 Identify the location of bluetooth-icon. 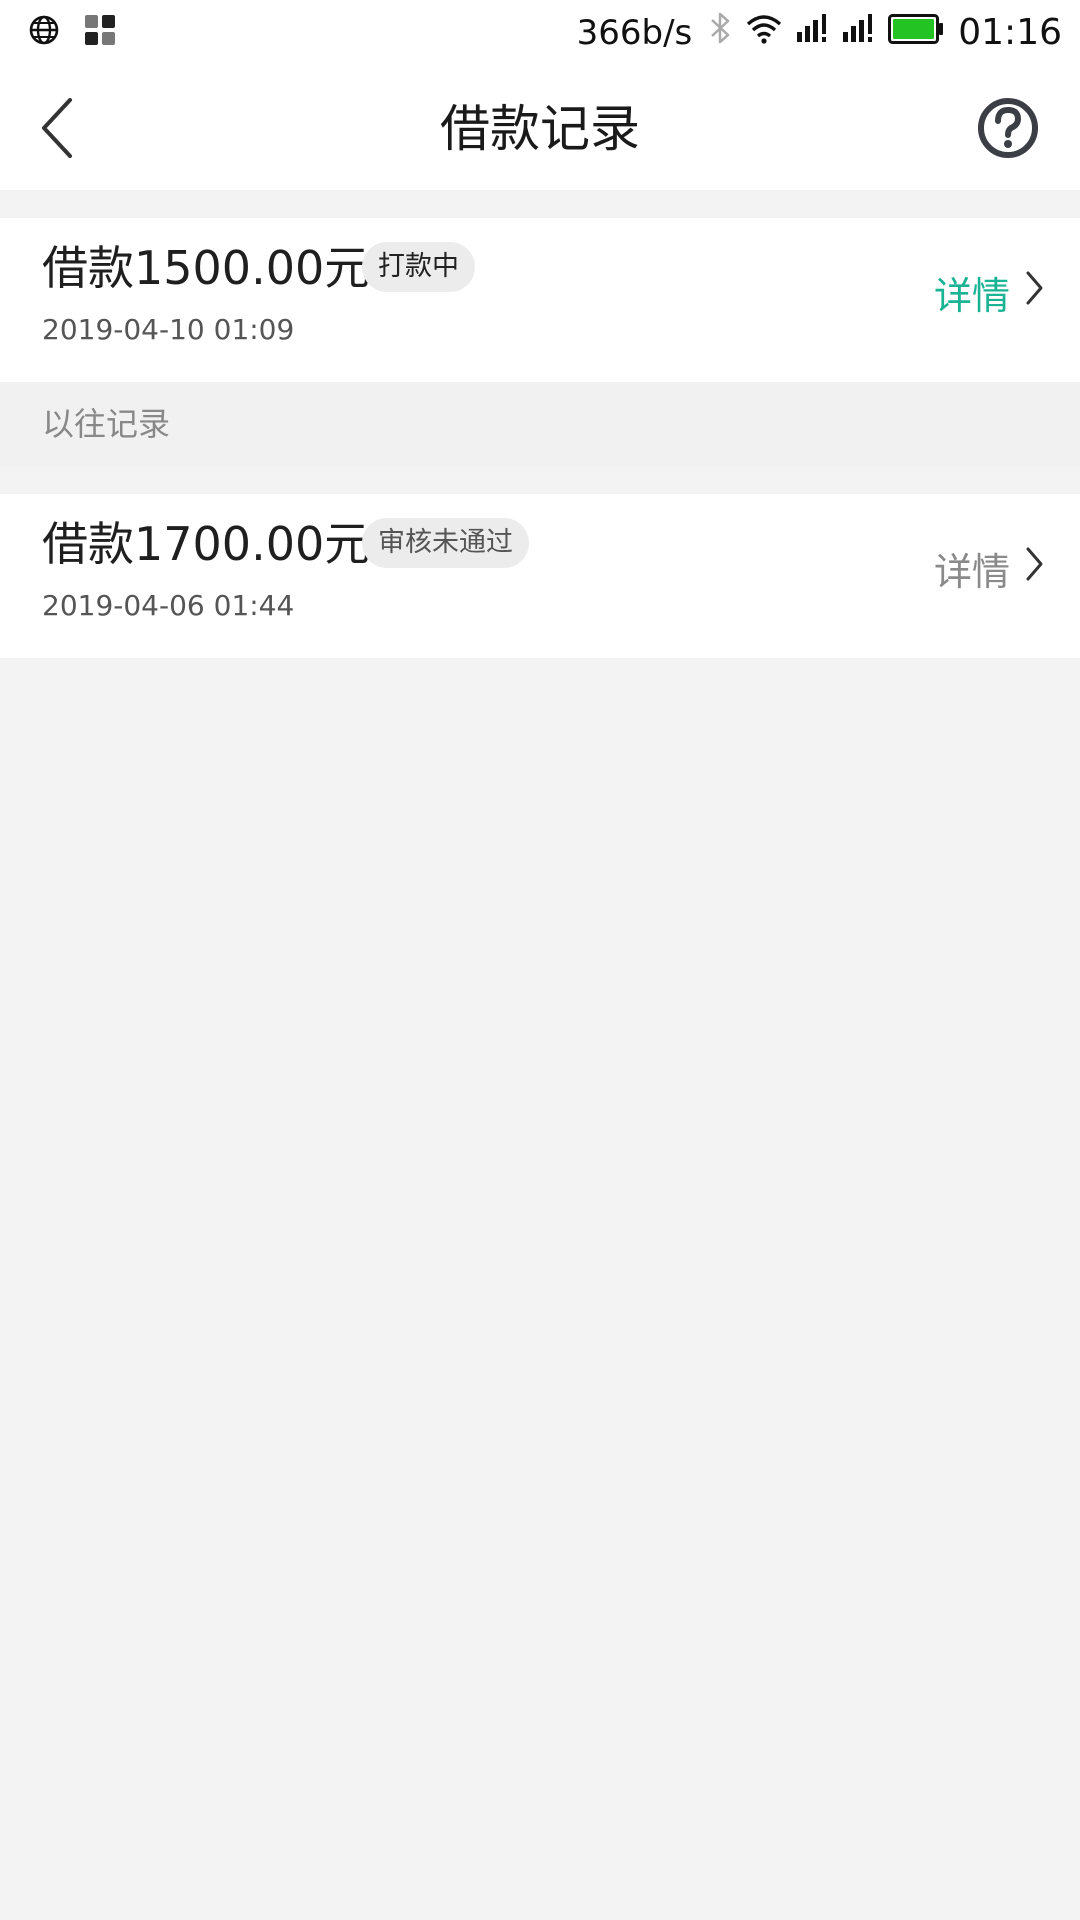
(720, 32).